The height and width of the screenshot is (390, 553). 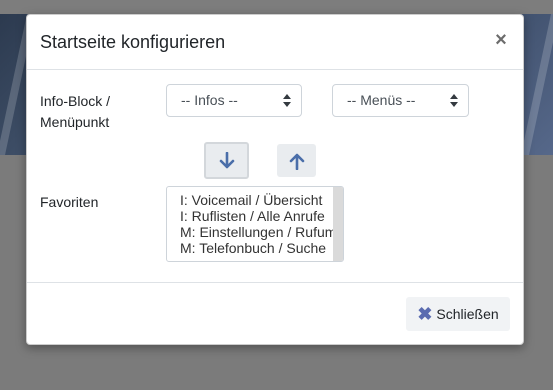 I want to click on close-button: ✖ Schließen, so click(x=458, y=314).